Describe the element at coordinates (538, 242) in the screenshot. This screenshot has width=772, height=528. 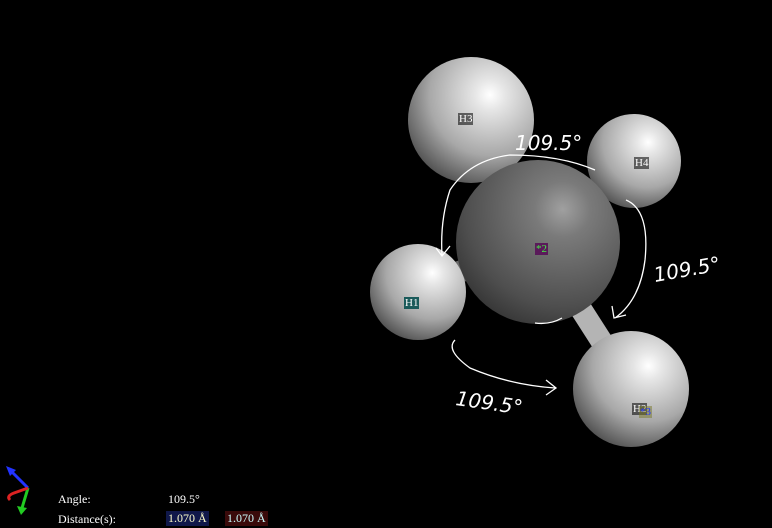
I see `atom-c2` at that location.